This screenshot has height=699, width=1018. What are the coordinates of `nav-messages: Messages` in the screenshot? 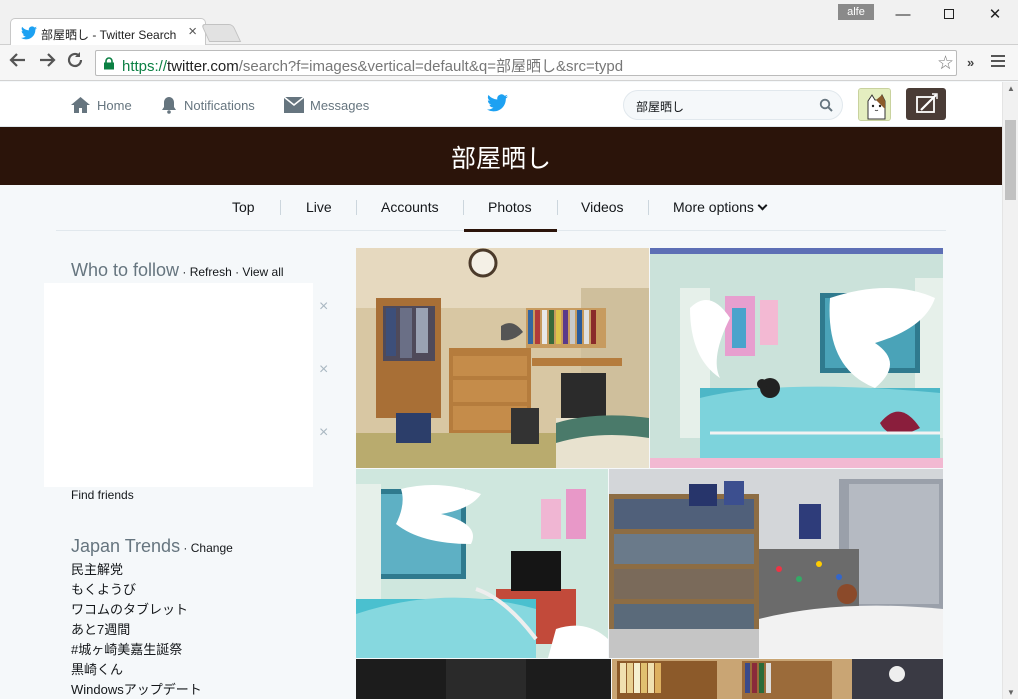 It's located at (326, 105).